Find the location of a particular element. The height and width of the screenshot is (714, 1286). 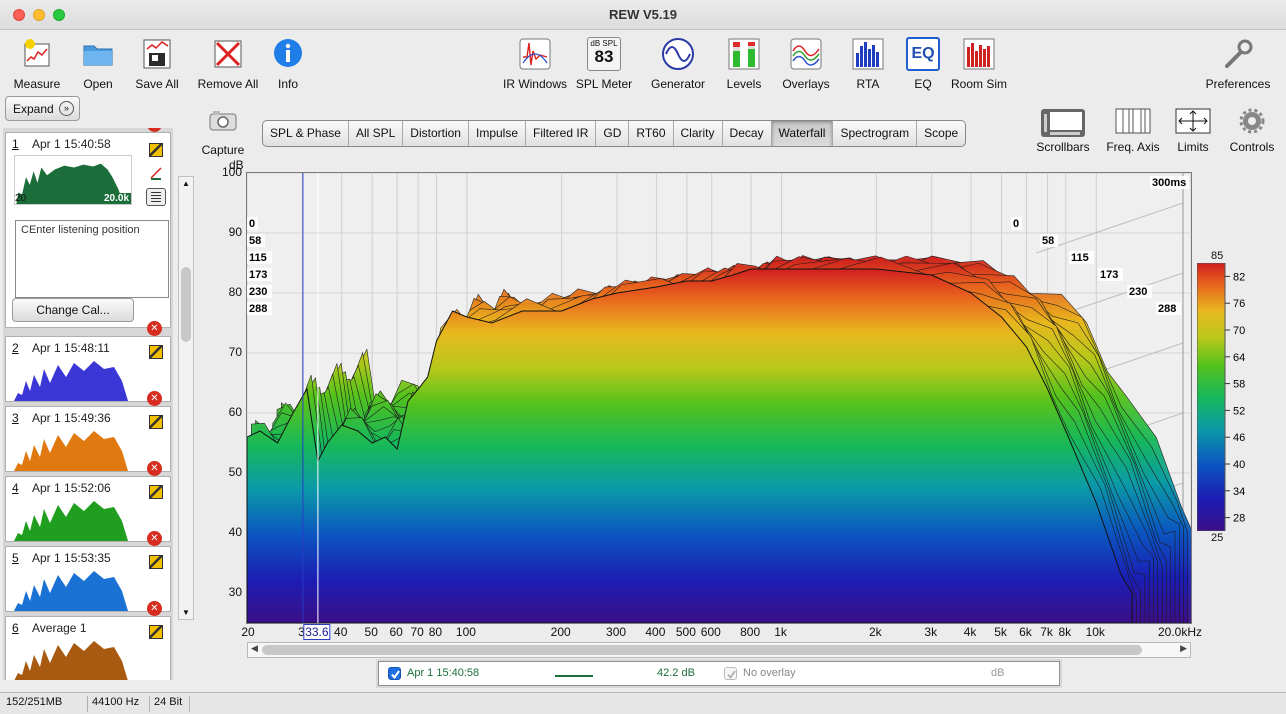

tab-scope: Scope is located at coordinates (941, 133).